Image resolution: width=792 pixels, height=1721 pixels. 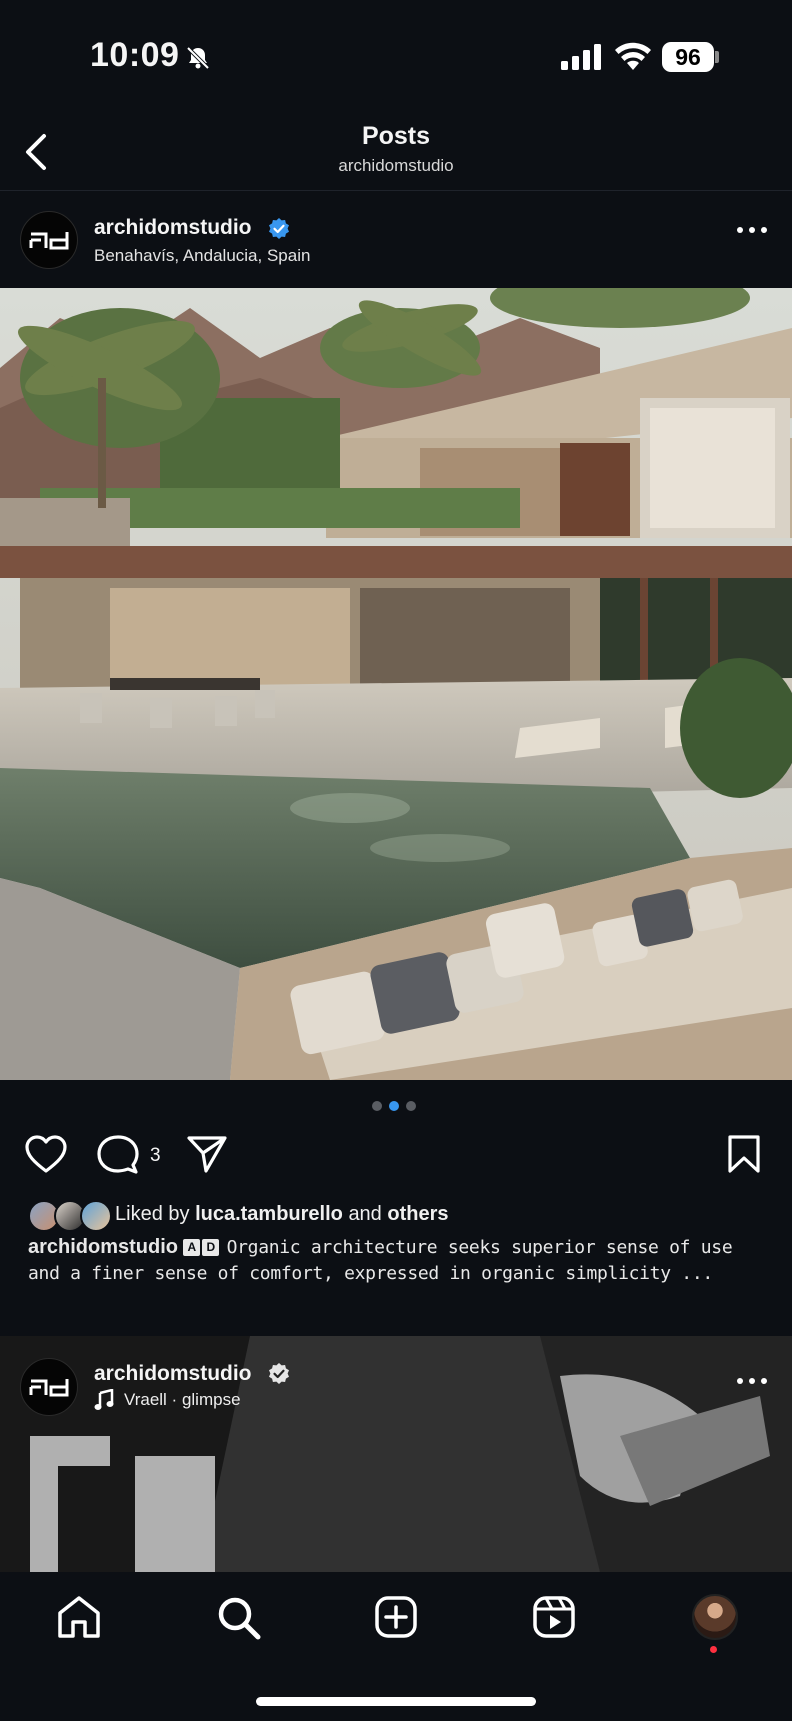 I want to click on home-indicator, so click(x=396, y=1701).